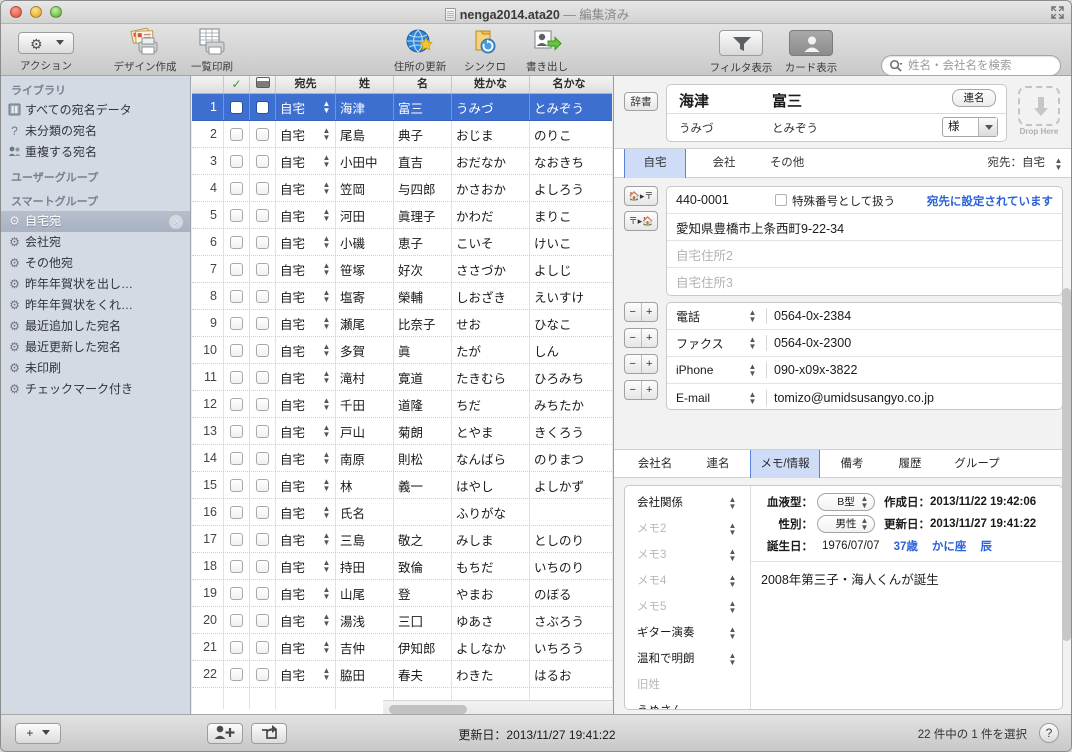 The image size is (1072, 752). What do you see at coordinates (569, 566) in the screenshot?
I see `row-firstname-kana: いちのり` at bounding box center [569, 566].